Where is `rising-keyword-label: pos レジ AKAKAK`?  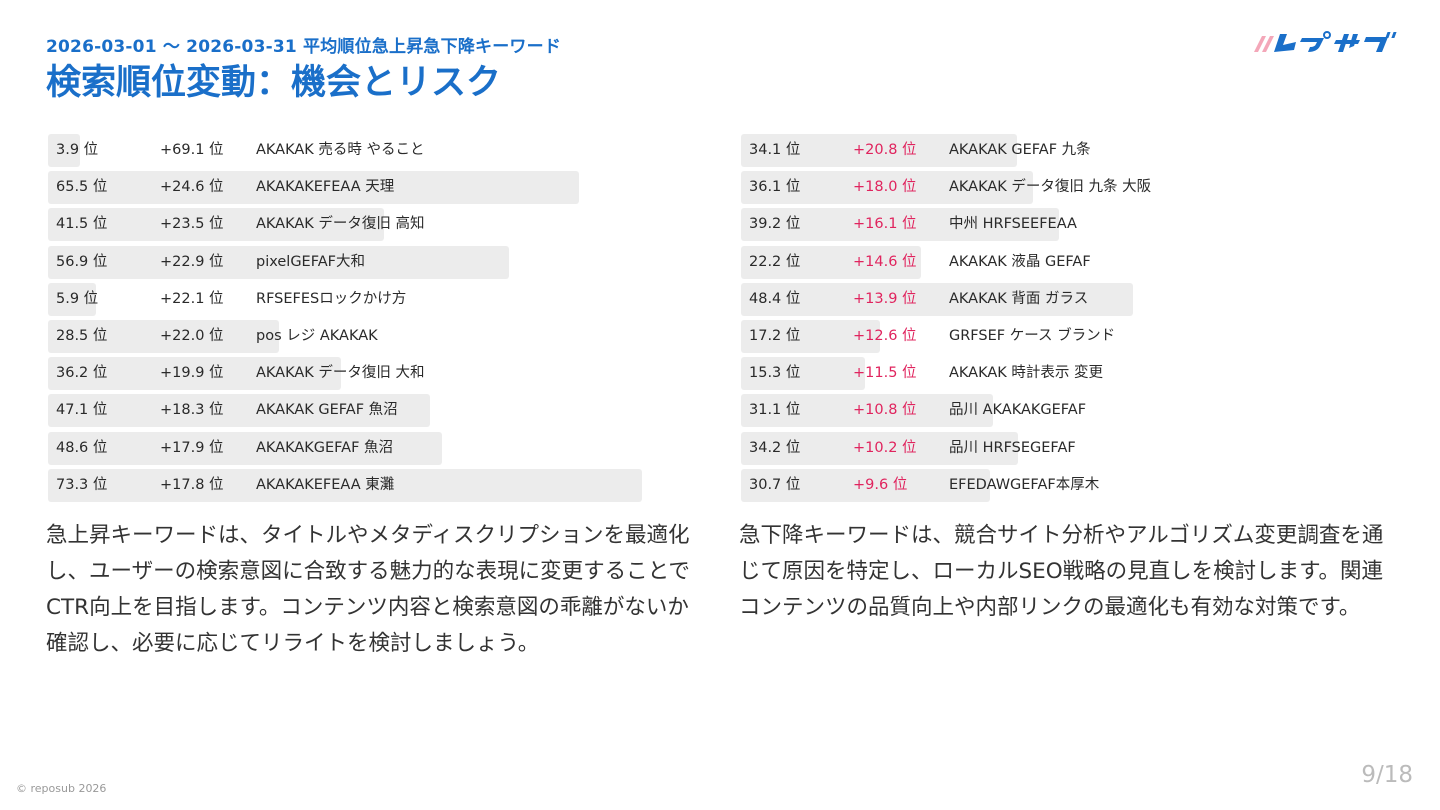
rising-keyword-label: pos レジ AKAKAK is located at coordinates (317, 335).